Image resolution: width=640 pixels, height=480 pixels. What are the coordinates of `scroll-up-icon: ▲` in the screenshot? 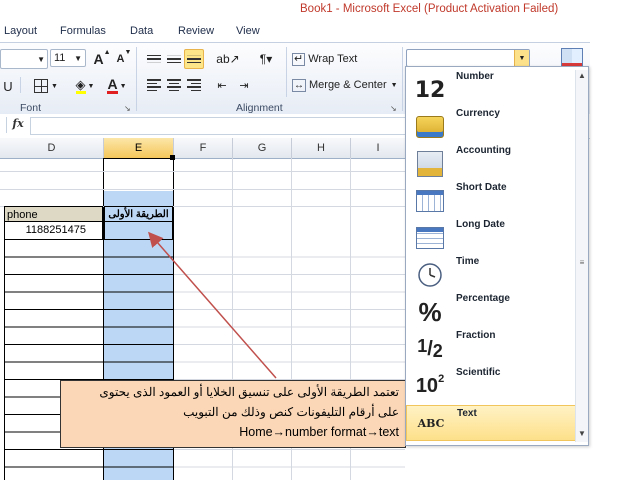 It's located at (582, 76).